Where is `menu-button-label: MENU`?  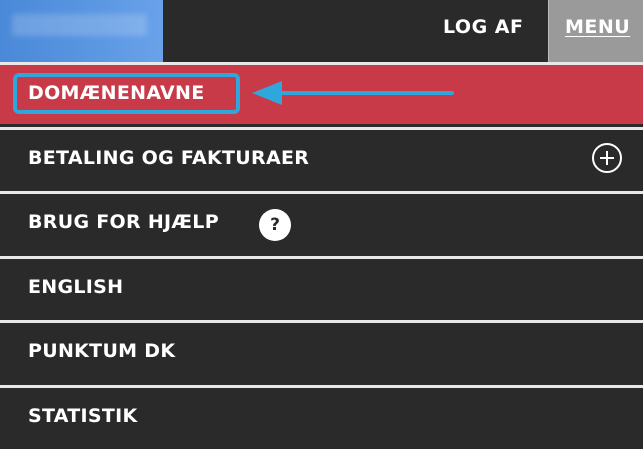 menu-button-label: MENU is located at coordinates (598, 27).